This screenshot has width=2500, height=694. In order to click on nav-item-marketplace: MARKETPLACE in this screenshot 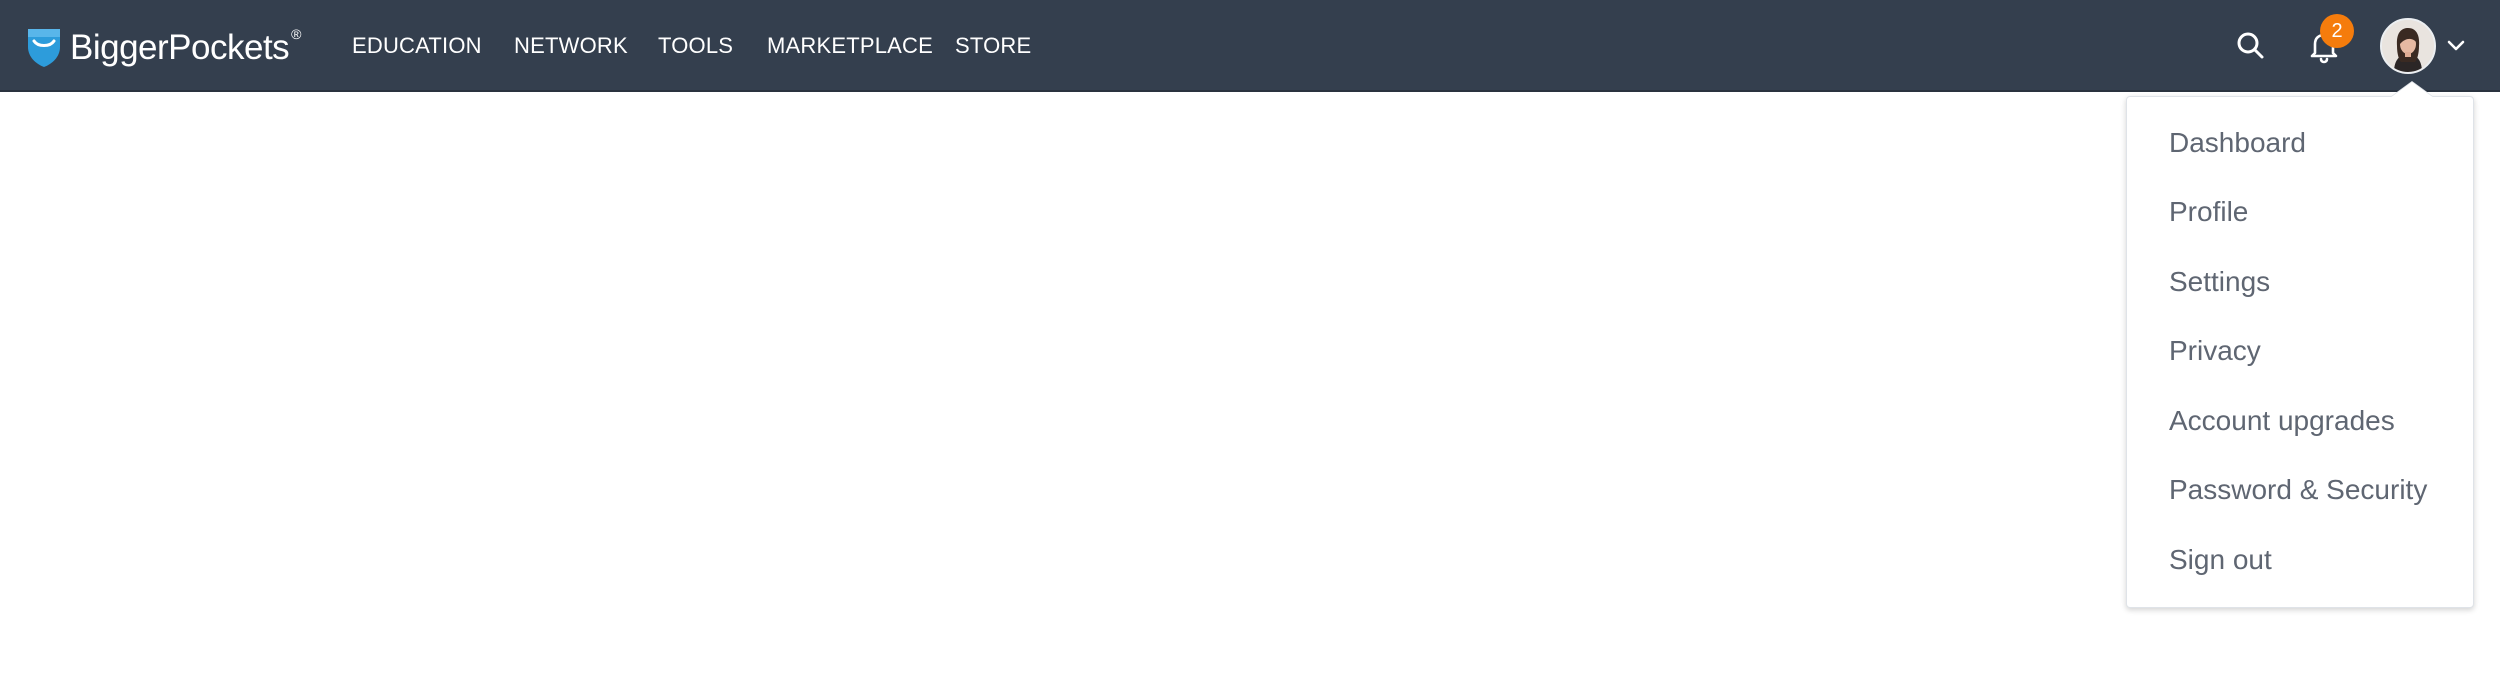, I will do `click(850, 46)`.